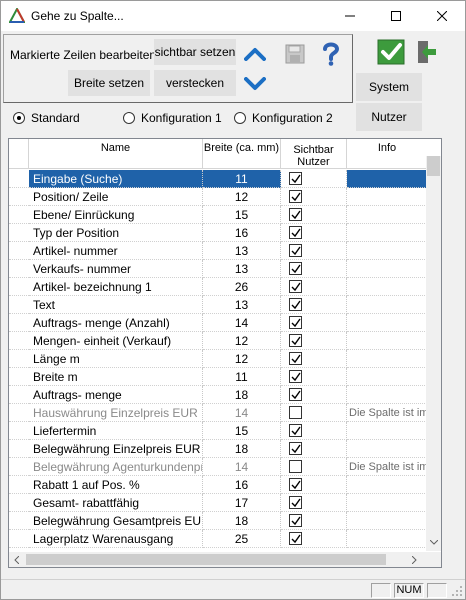 This screenshot has width=466, height=600. Describe the element at coordinates (242, 485) in the screenshot. I see `column-width-cell: 16` at that location.